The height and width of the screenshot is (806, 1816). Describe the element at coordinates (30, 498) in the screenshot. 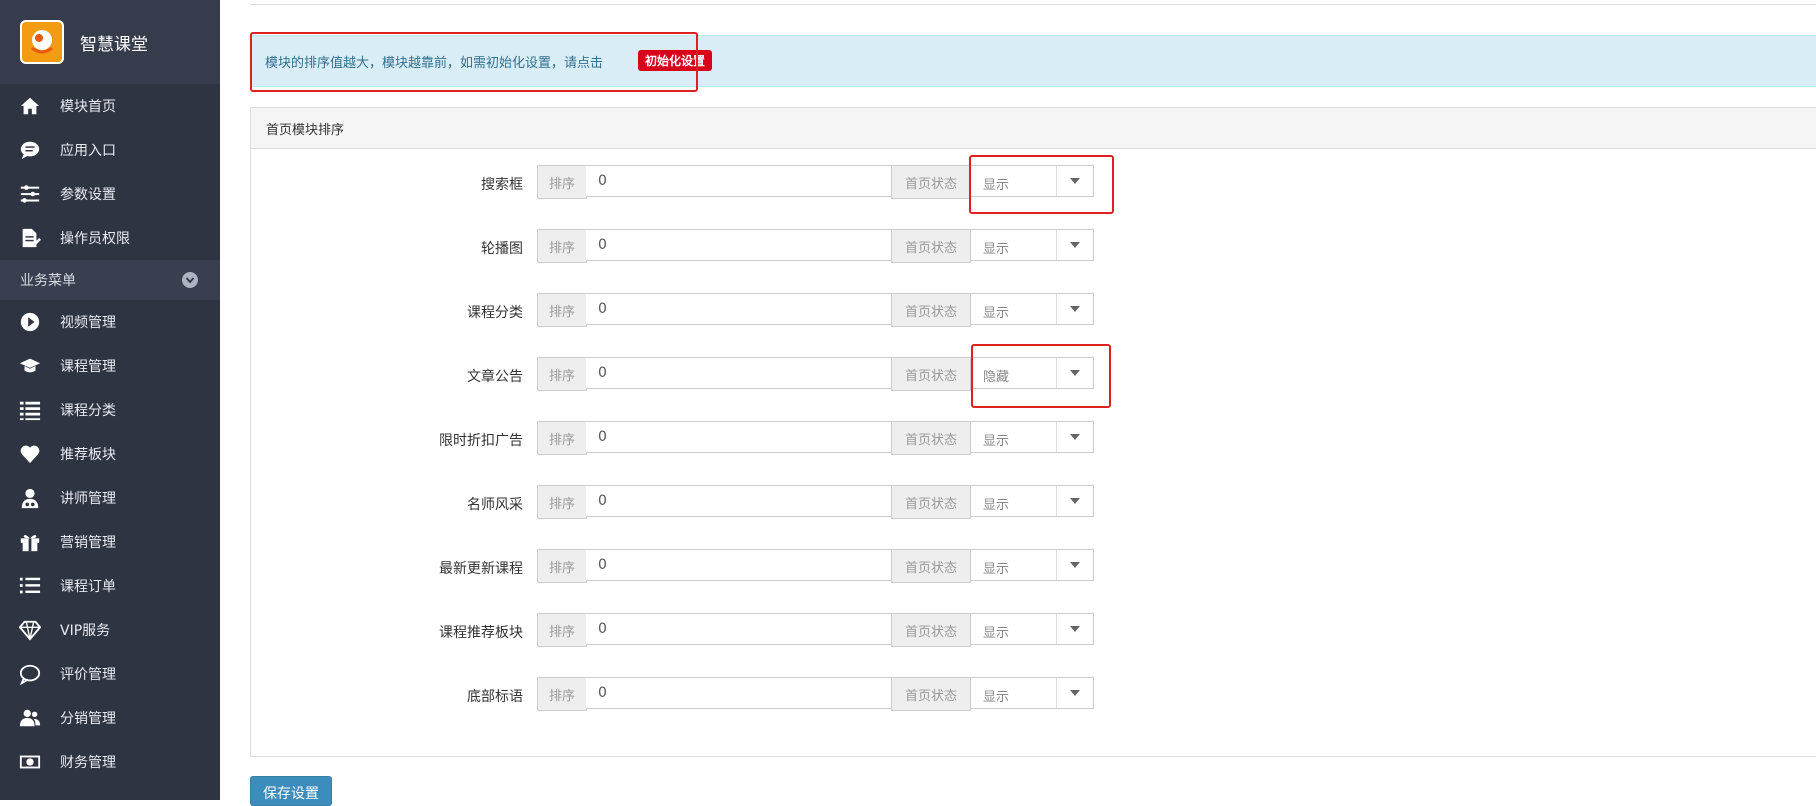

I see `user-md-icon` at that location.